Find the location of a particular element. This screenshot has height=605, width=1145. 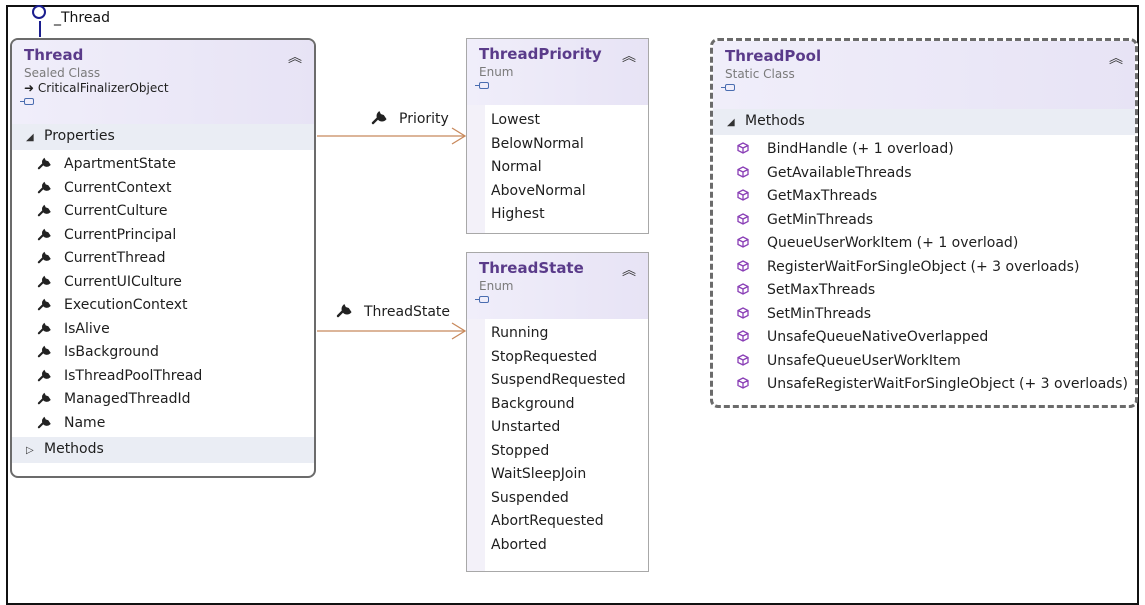

method-item-label: UnsafeQueueNativeOverlapped is located at coordinates (878, 337).